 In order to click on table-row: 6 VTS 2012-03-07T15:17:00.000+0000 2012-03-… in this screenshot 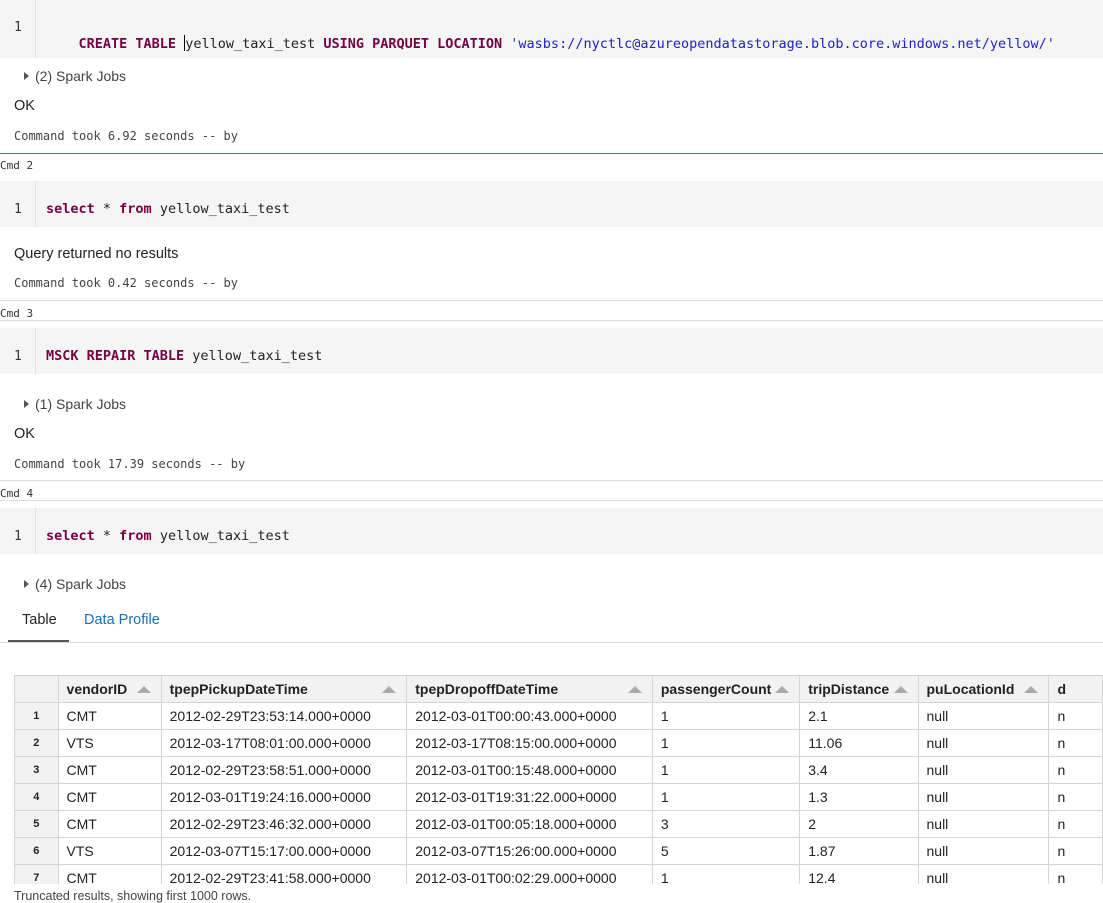, I will do `click(558, 851)`.